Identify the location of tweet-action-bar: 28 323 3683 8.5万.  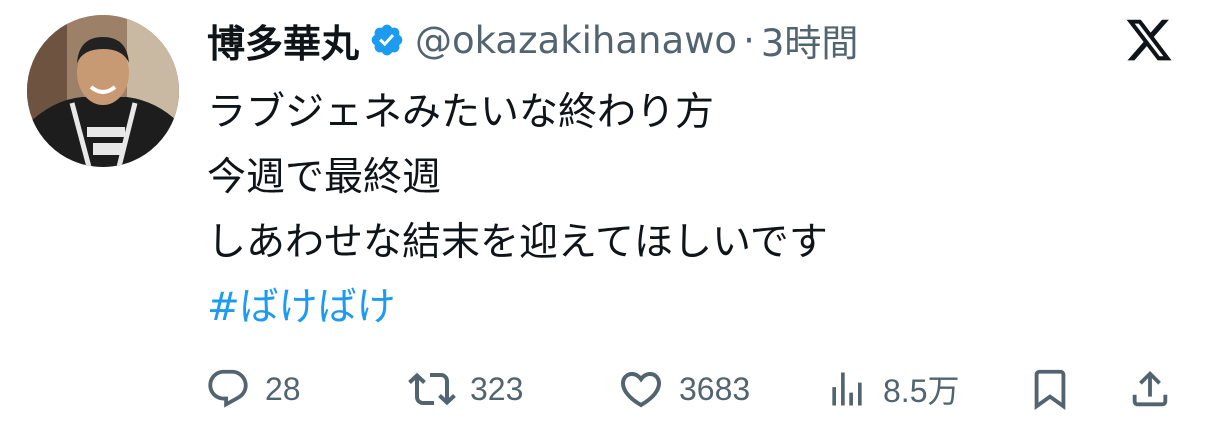
(692, 389).